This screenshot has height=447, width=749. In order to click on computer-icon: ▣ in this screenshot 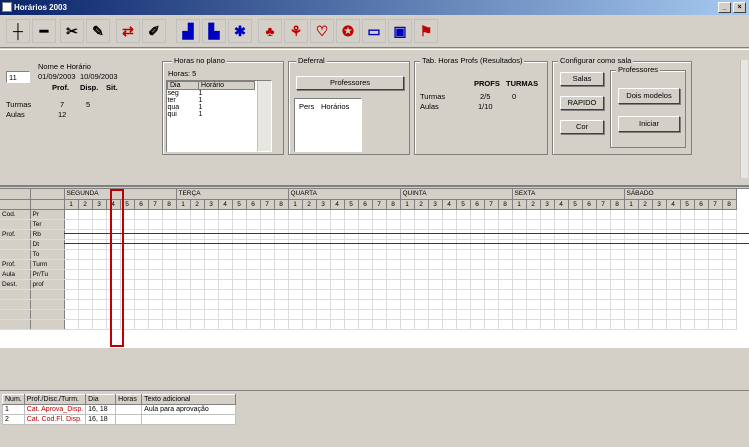, I will do `click(400, 31)`.